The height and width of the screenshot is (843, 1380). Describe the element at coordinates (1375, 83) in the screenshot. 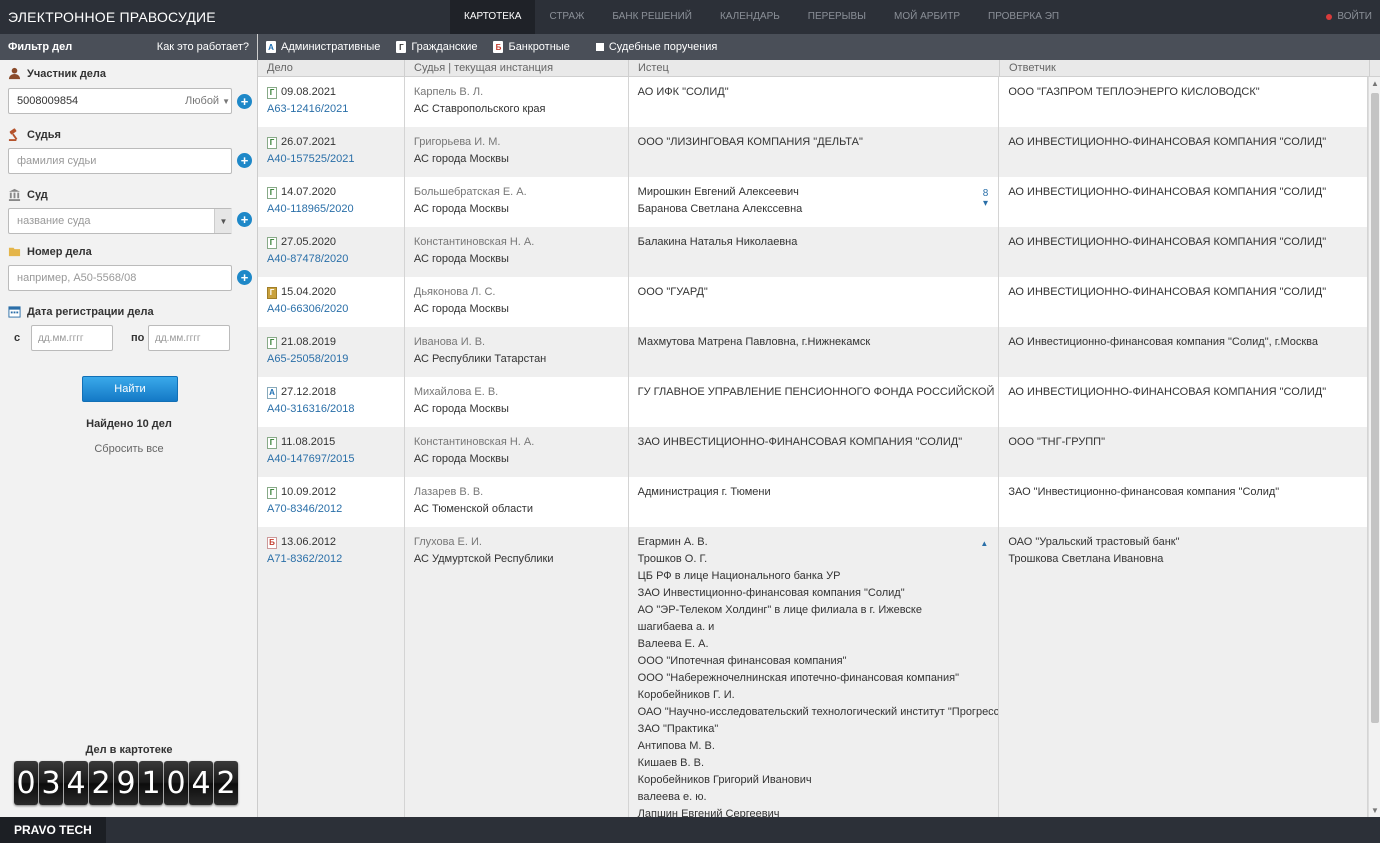

I see `scroll-up-icon: ▲` at that location.